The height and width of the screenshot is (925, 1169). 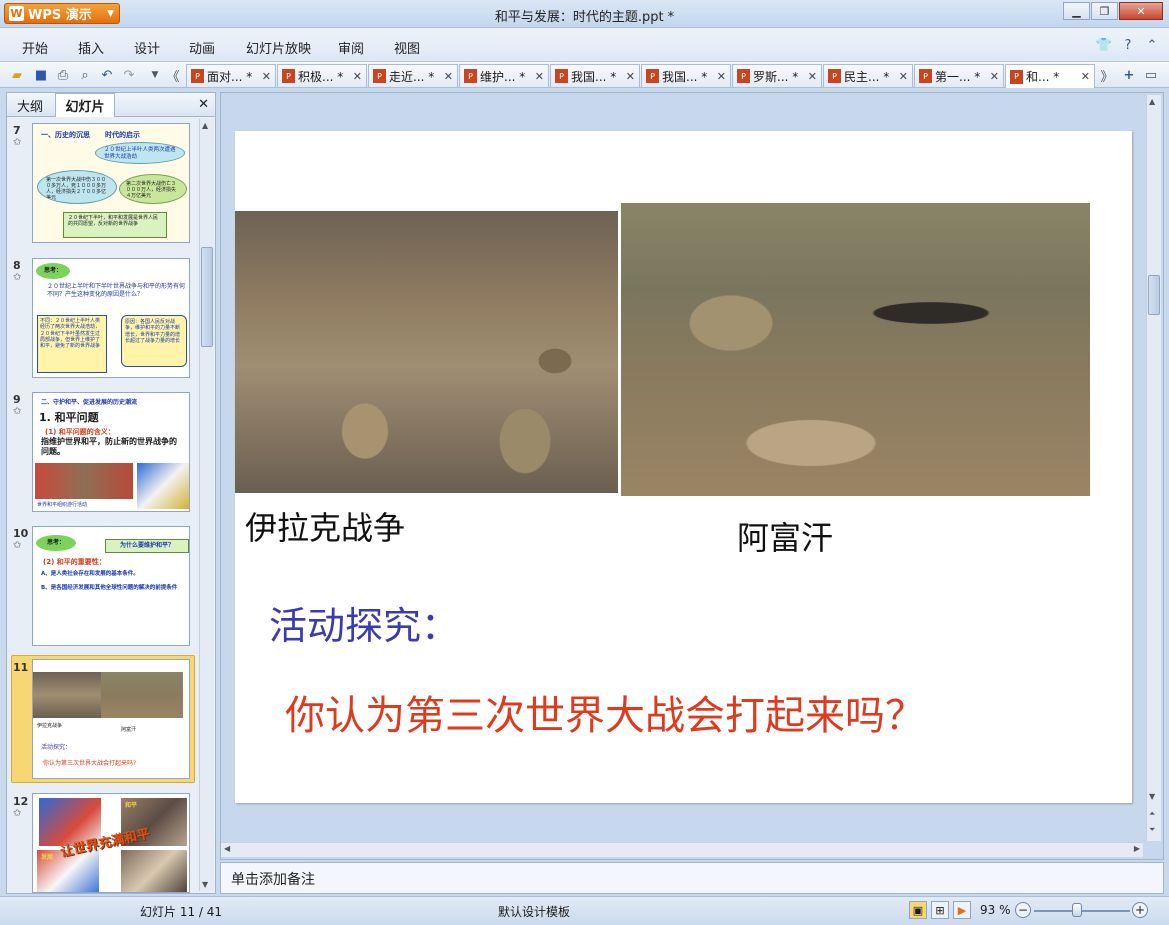 What do you see at coordinates (534, 912) in the screenshot?
I see `design-template: 默认设计模板` at bounding box center [534, 912].